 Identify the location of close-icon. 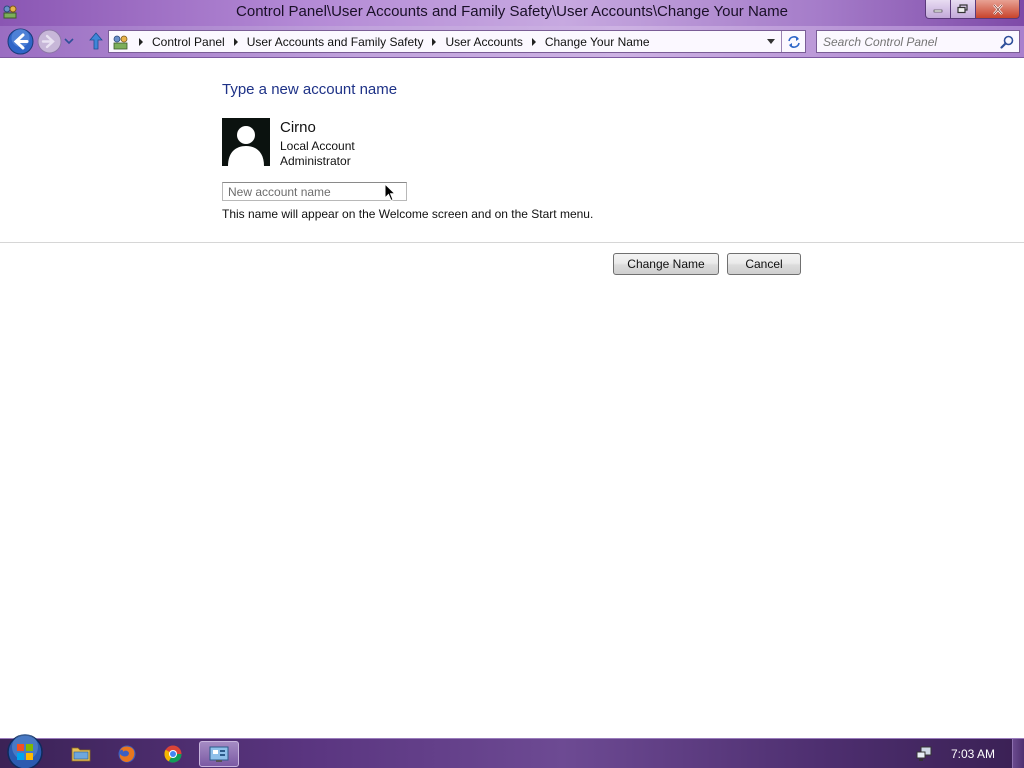
(997, 9).